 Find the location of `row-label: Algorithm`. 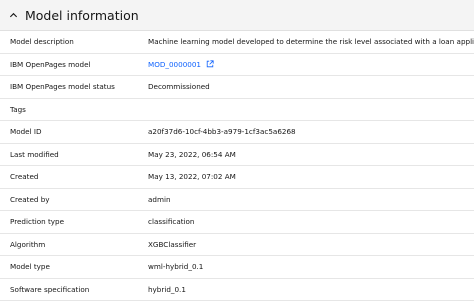

row-label: Algorithm is located at coordinates (74, 244).